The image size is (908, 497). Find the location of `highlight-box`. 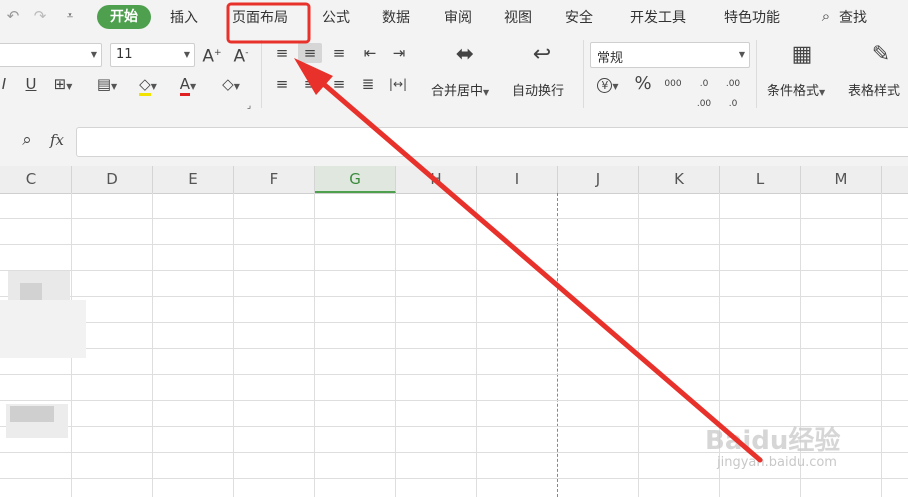

highlight-box is located at coordinates (268, 23).